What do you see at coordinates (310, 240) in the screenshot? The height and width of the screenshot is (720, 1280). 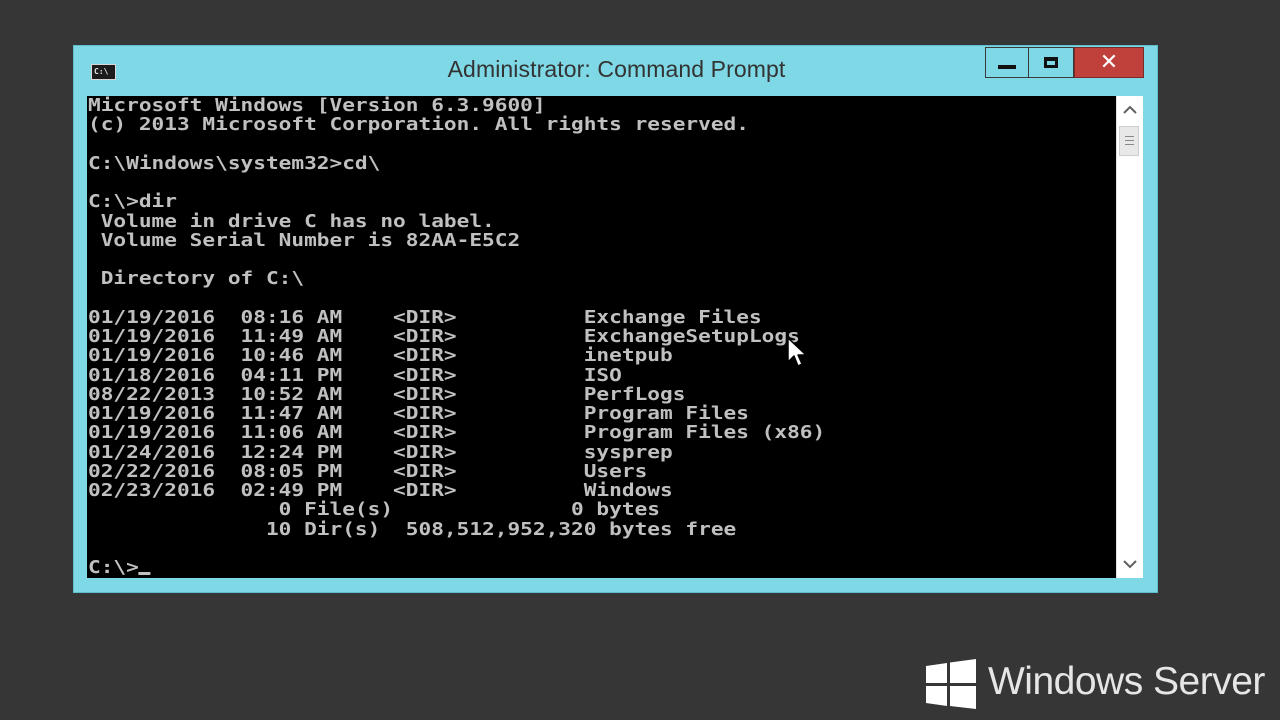 I see `console-line: Volume Serial Number is 82AA-E5C2` at bounding box center [310, 240].